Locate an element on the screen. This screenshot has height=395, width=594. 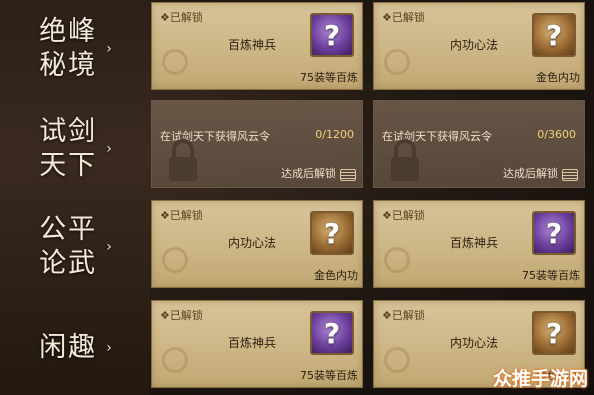
unlock-progress: 0/1200 is located at coordinates (334, 134).